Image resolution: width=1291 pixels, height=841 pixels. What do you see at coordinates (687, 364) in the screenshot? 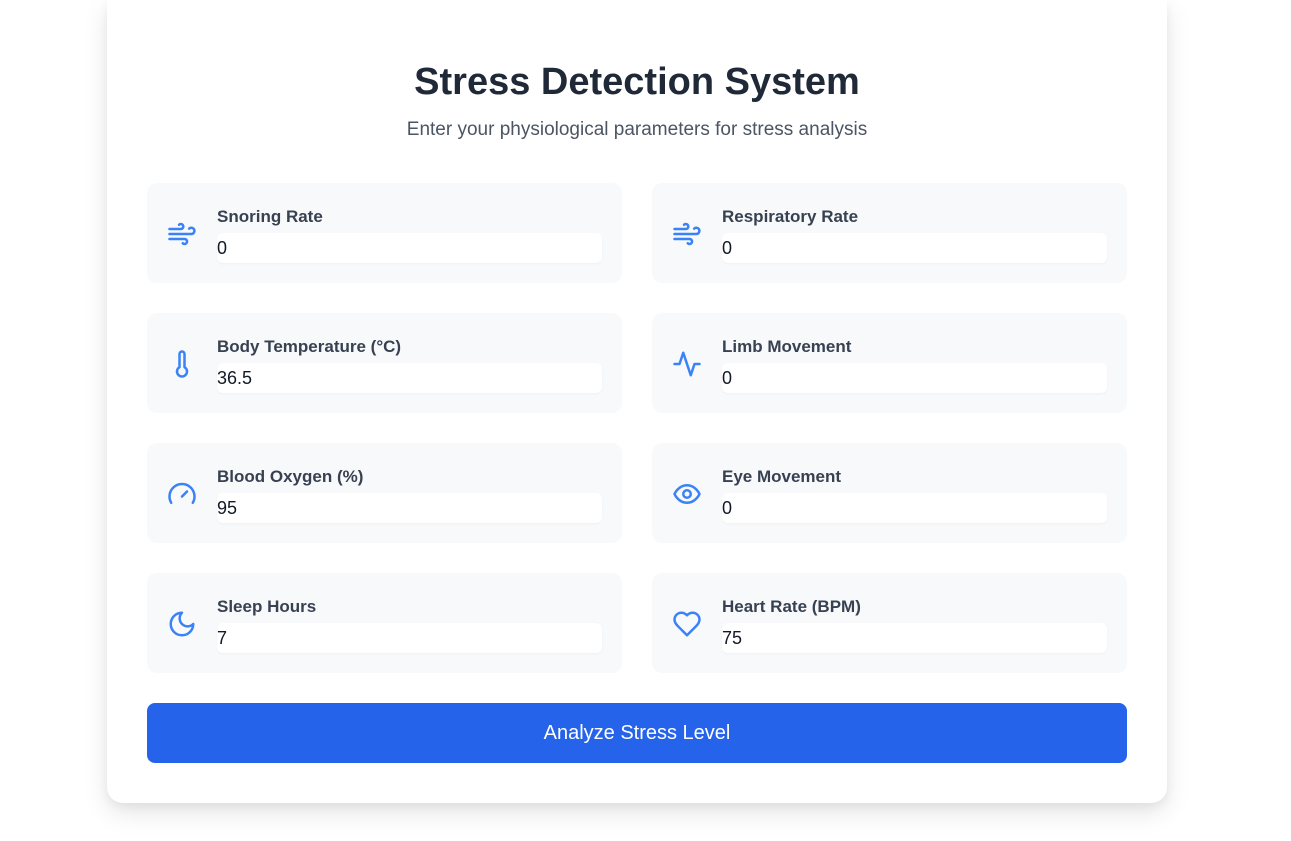
I see `activity-icon` at bounding box center [687, 364].